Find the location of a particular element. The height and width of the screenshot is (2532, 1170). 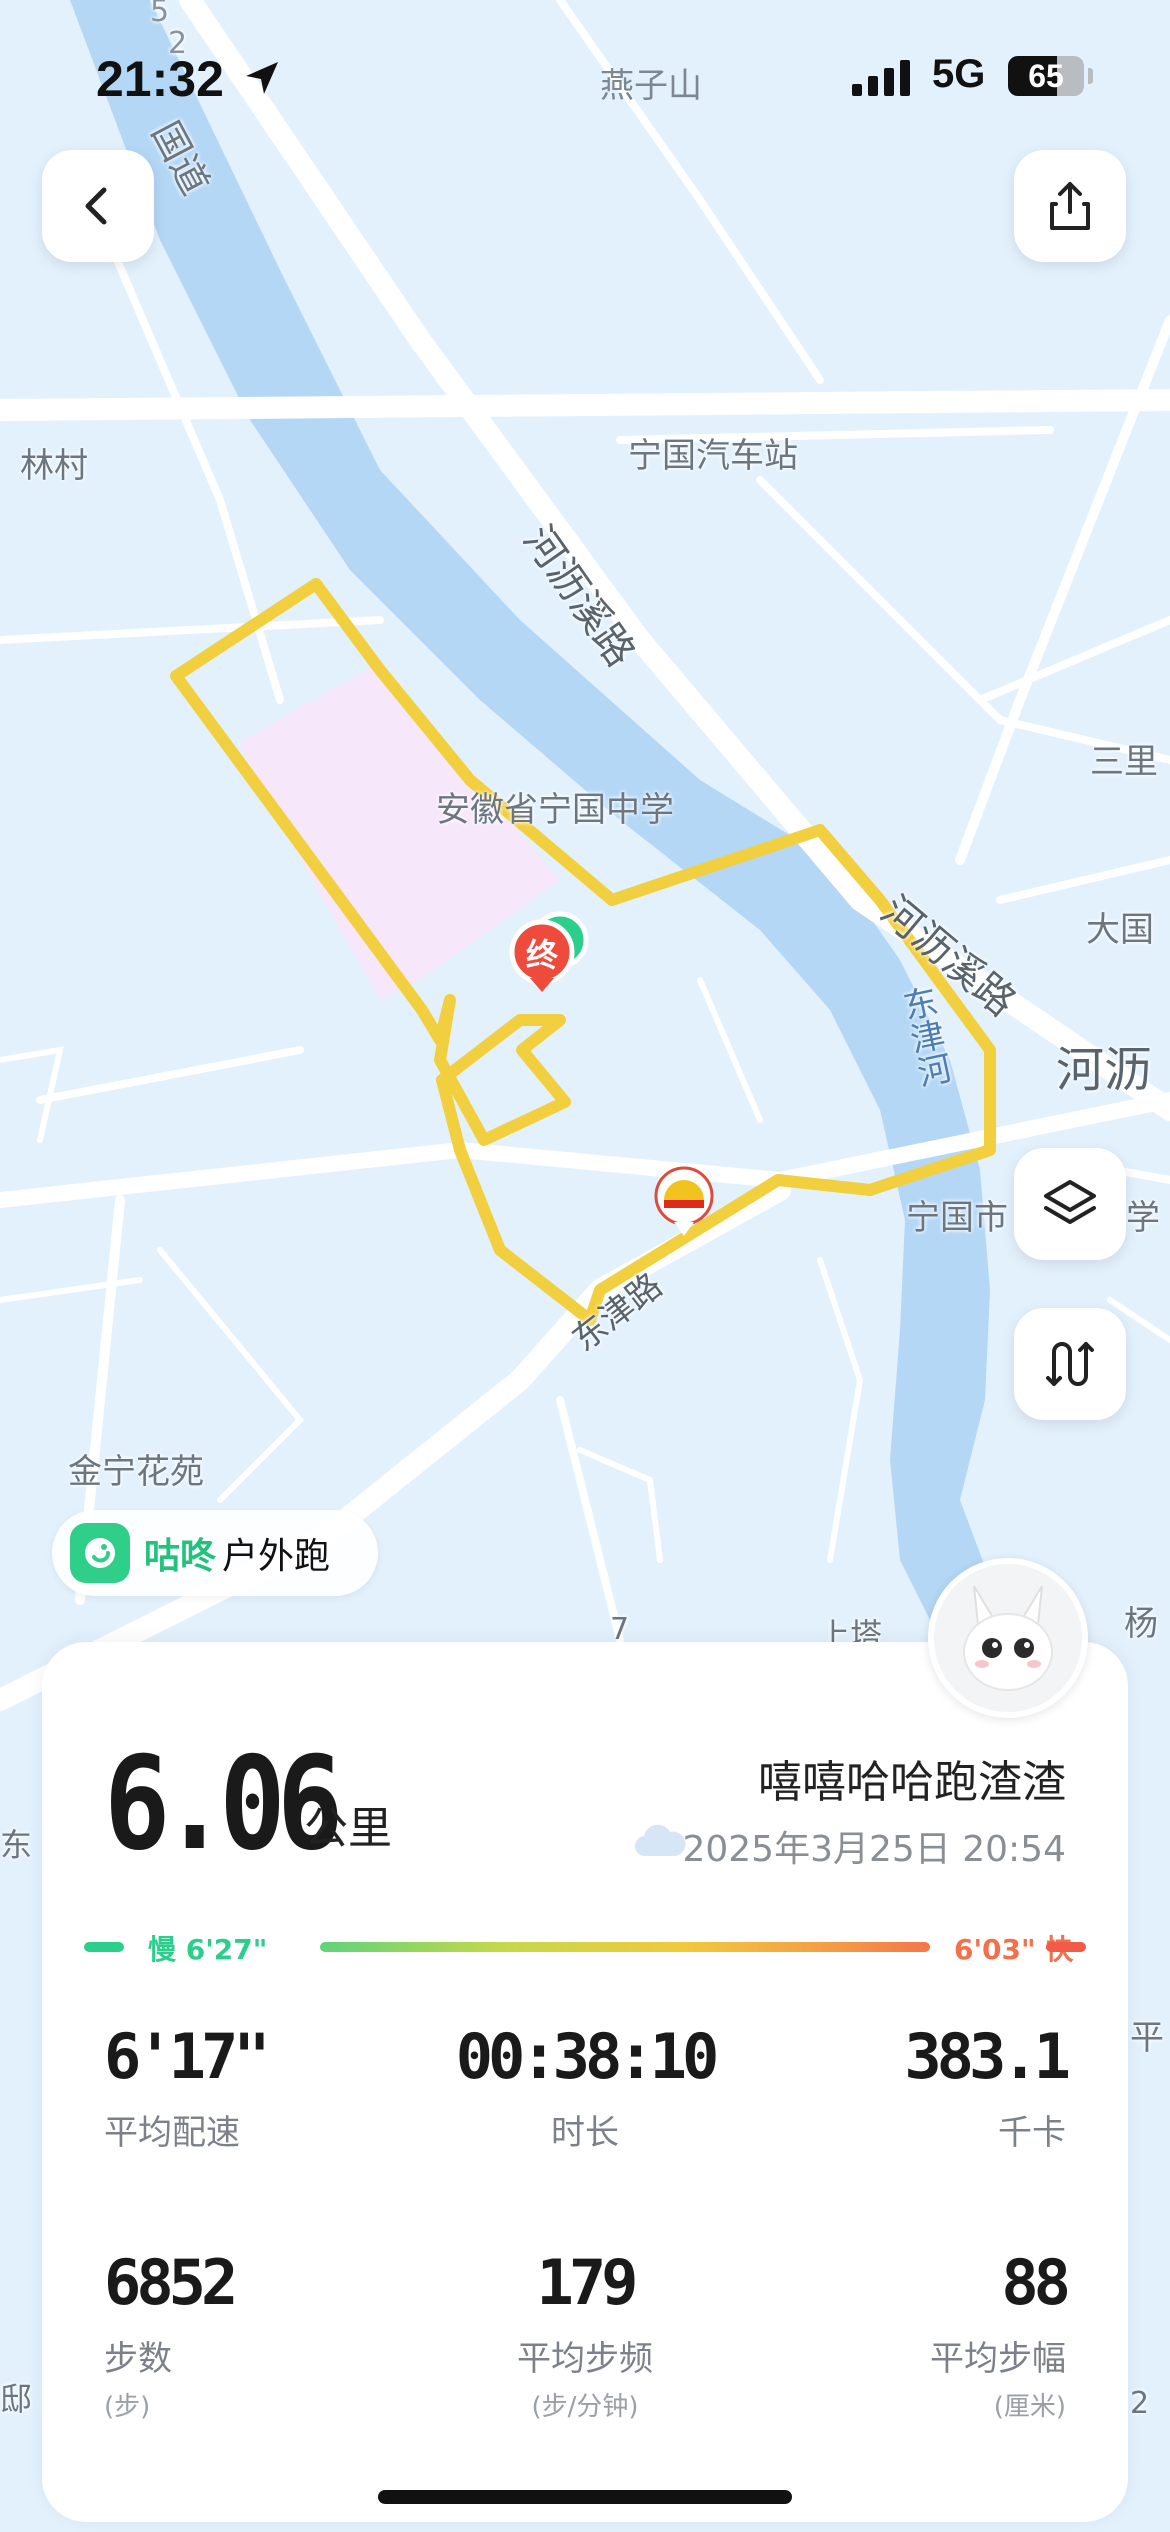

stat-avg-pace: 6'17" 平均配速 is located at coordinates (187, 2087).